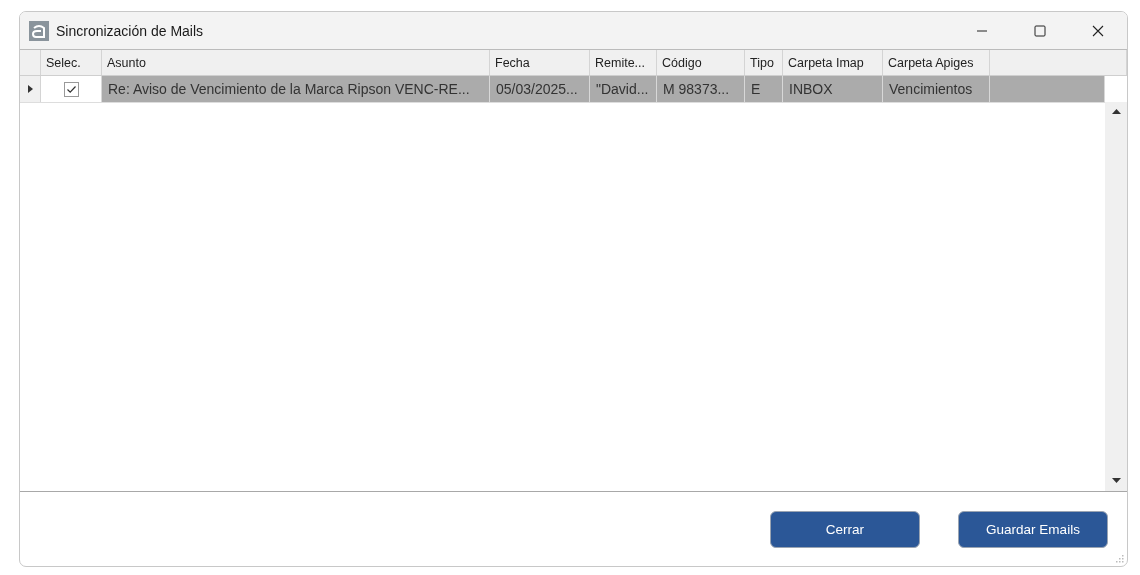 This screenshot has height=575, width=1140. Describe the element at coordinates (936, 89) in the screenshot. I see `table-cell: Vencimientos` at that location.